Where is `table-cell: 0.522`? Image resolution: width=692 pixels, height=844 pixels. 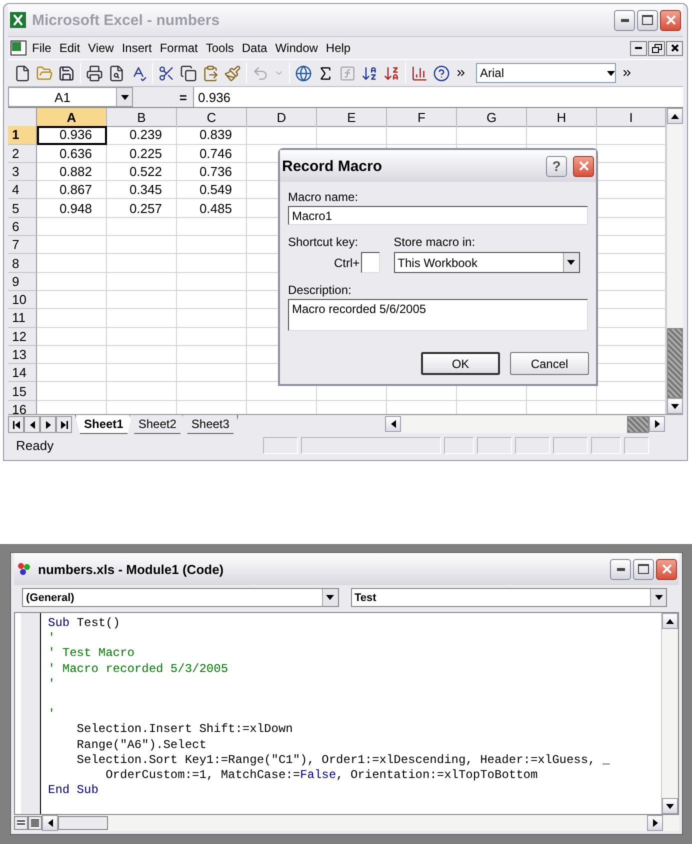 table-cell: 0.522 is located at coordinates (142, 172).